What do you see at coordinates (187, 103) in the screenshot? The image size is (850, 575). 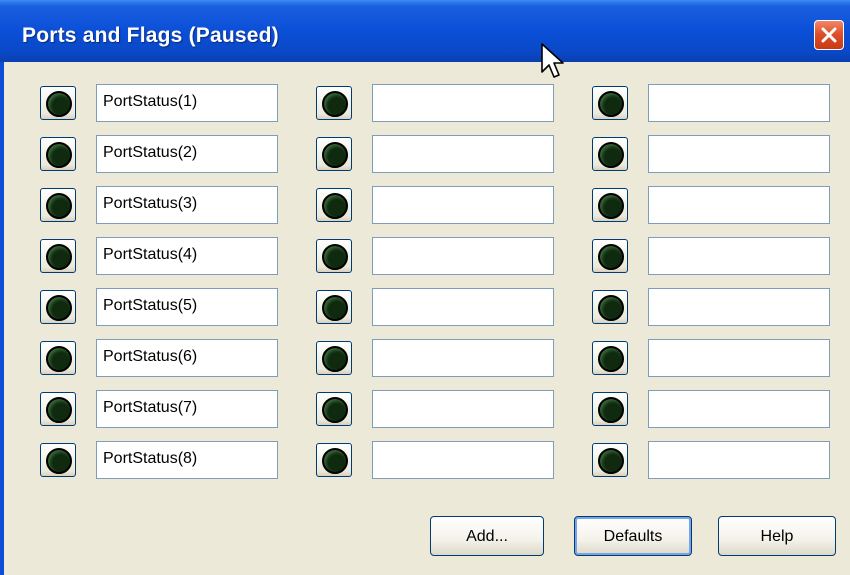 I see `port-name-field: PortStatus(1)` at bounding box center [187, 103].